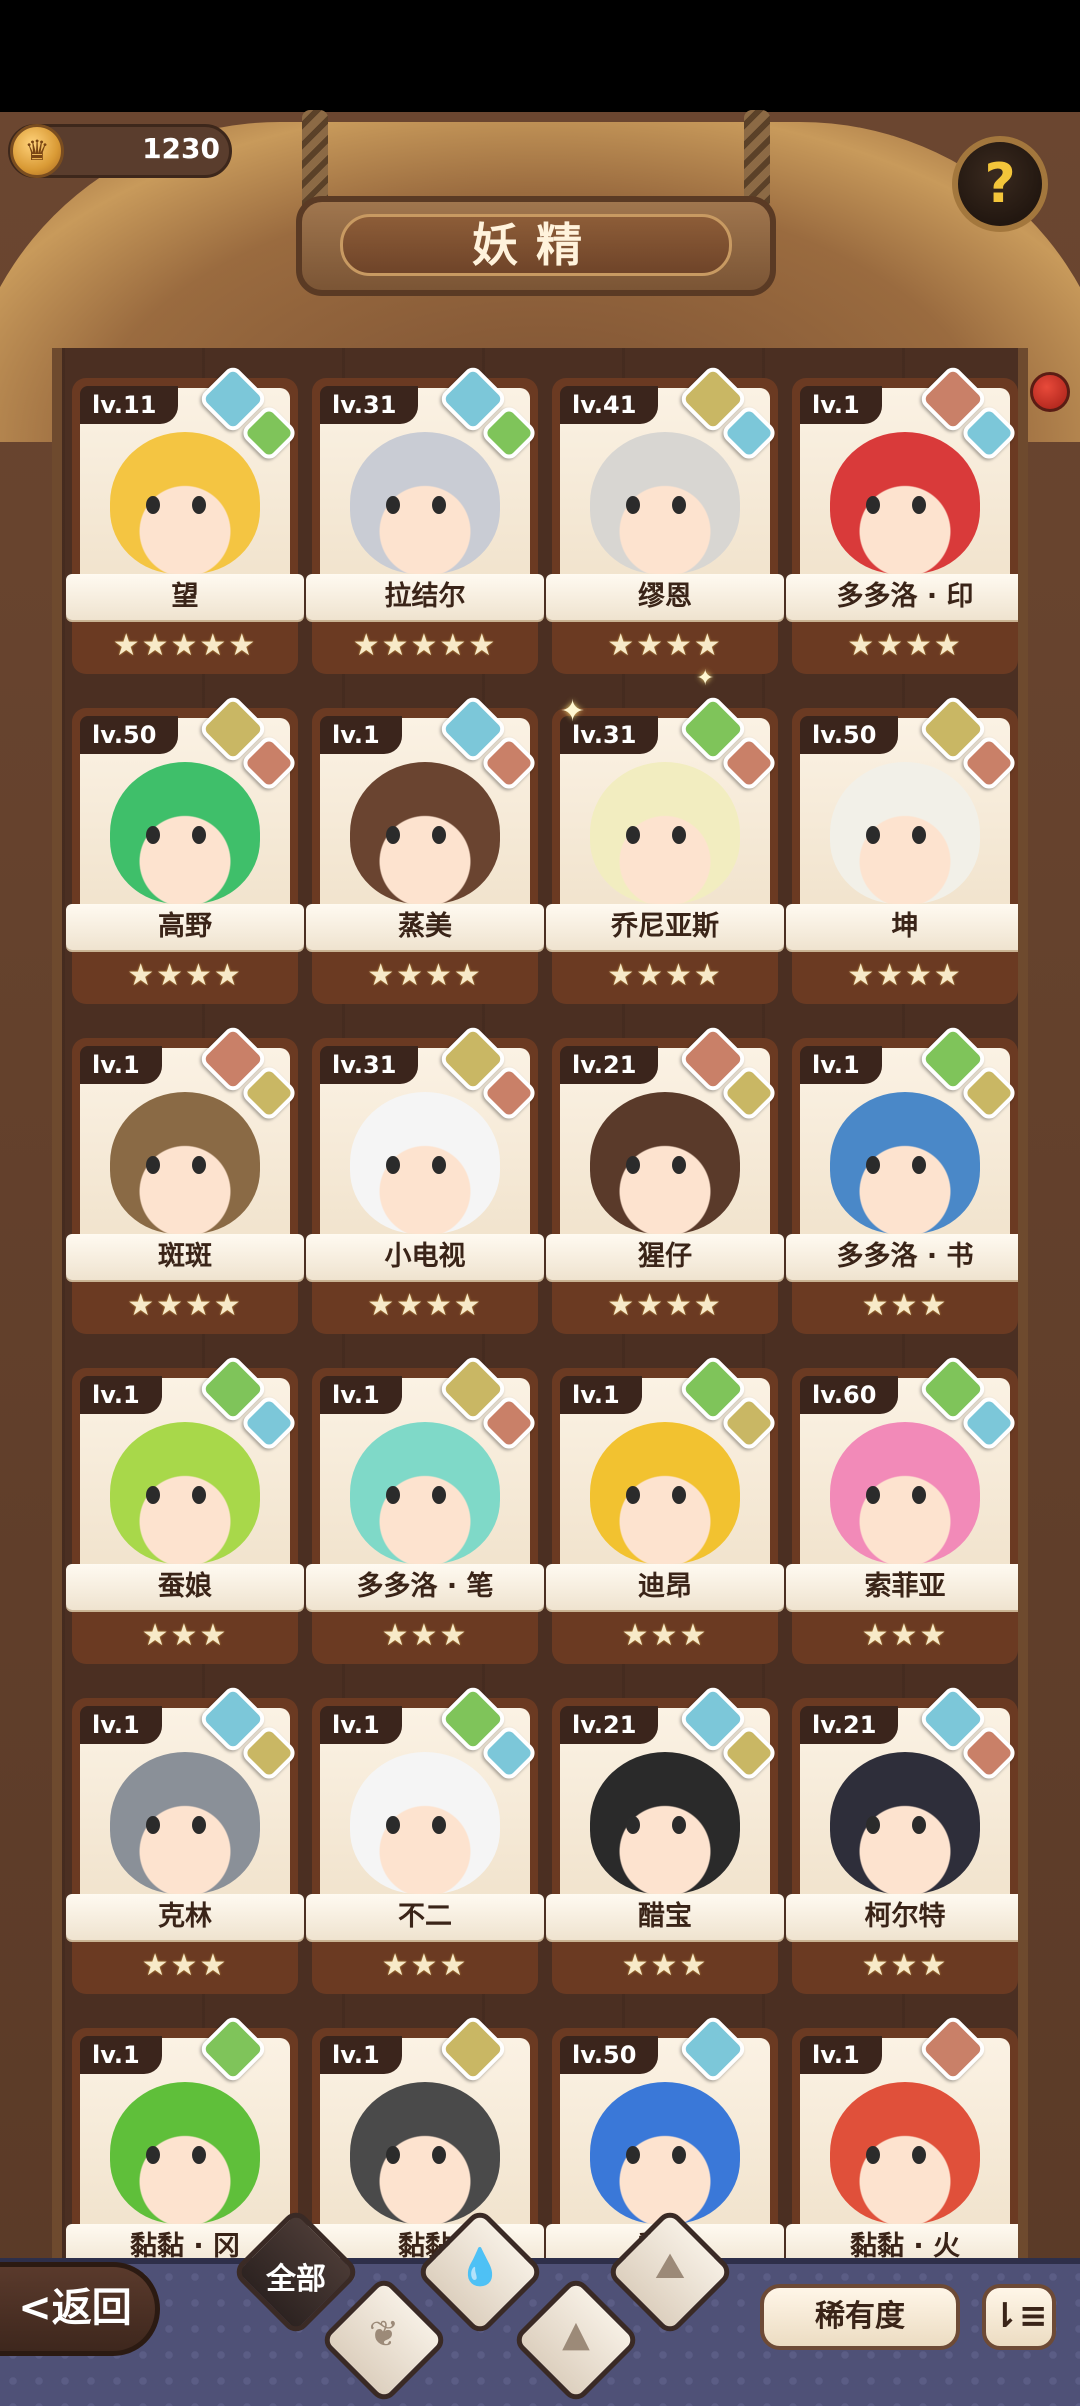 The height and width of the screenshot is (2406, 1080). Describe the element at coordinates (1050, 392) in the screenshot. I see `ladybug-icon` at that location.